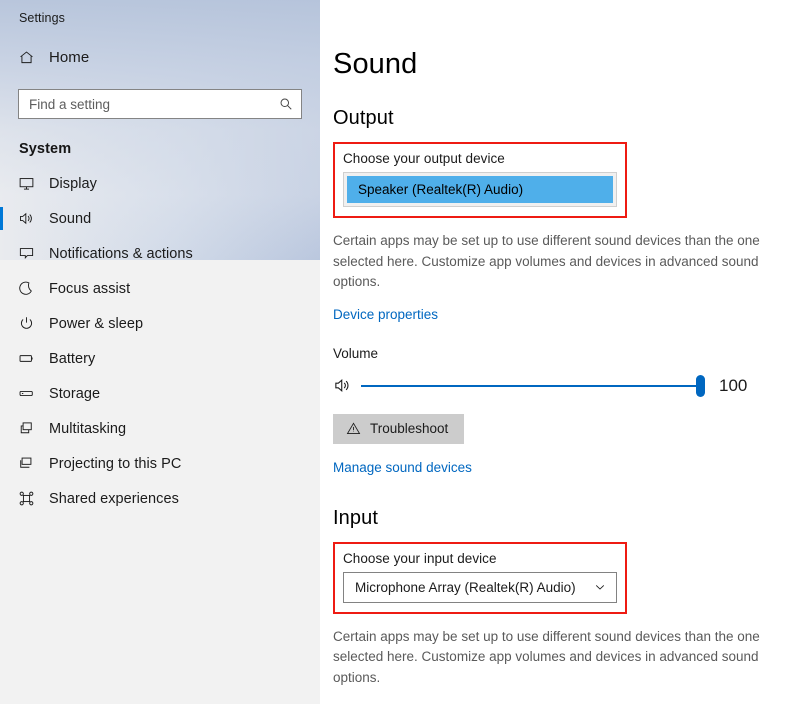 This screenshot has width=807, height=704. Describe the element at coordinates (160, 218) in the screenshot. I see `sidebar-item-sound: Sound` at that location.